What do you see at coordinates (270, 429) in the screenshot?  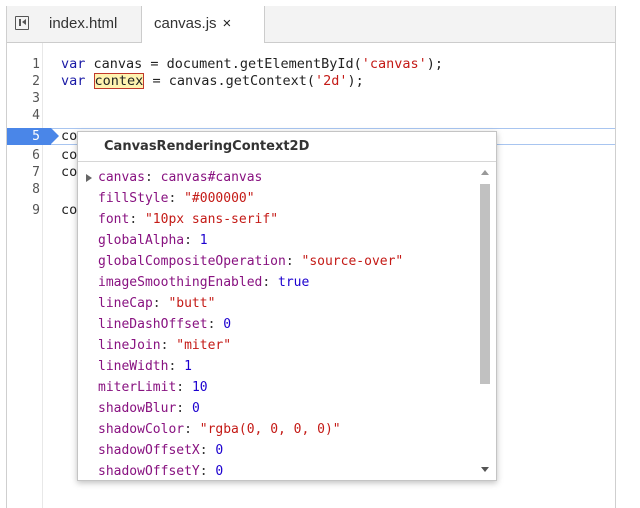 I see `property-value: "rgba(0, 0, 0, 0)"` at bounding box center [270, 429].